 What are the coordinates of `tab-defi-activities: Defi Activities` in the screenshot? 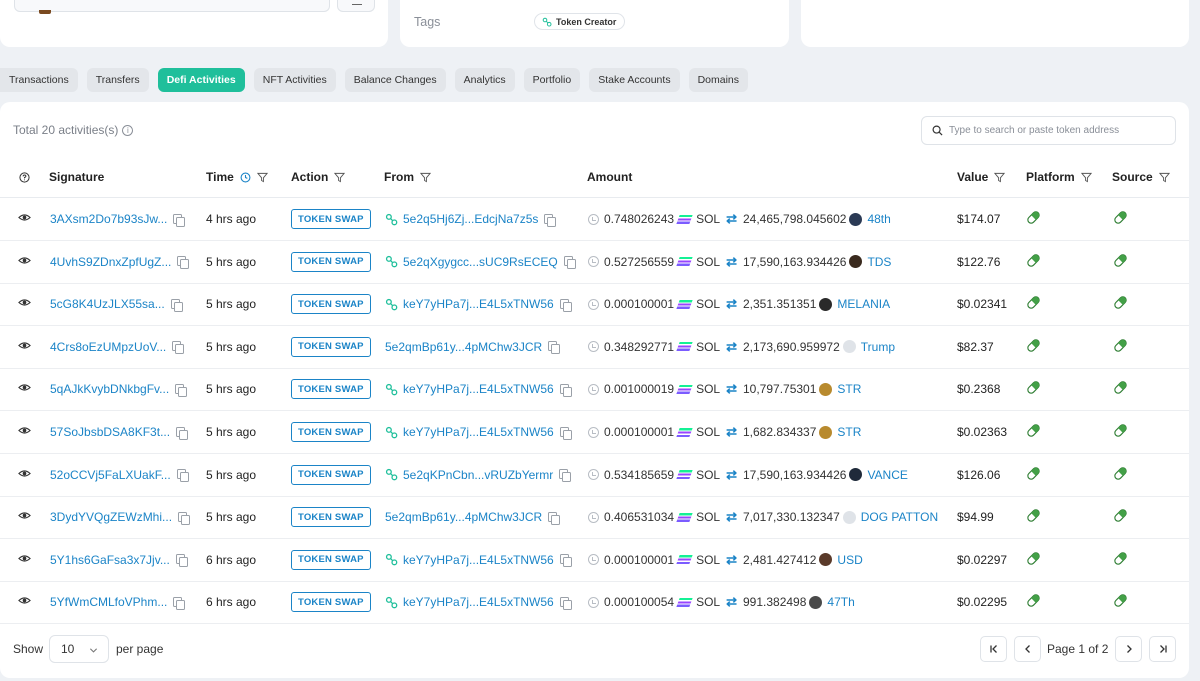 It's located at (201, 80).